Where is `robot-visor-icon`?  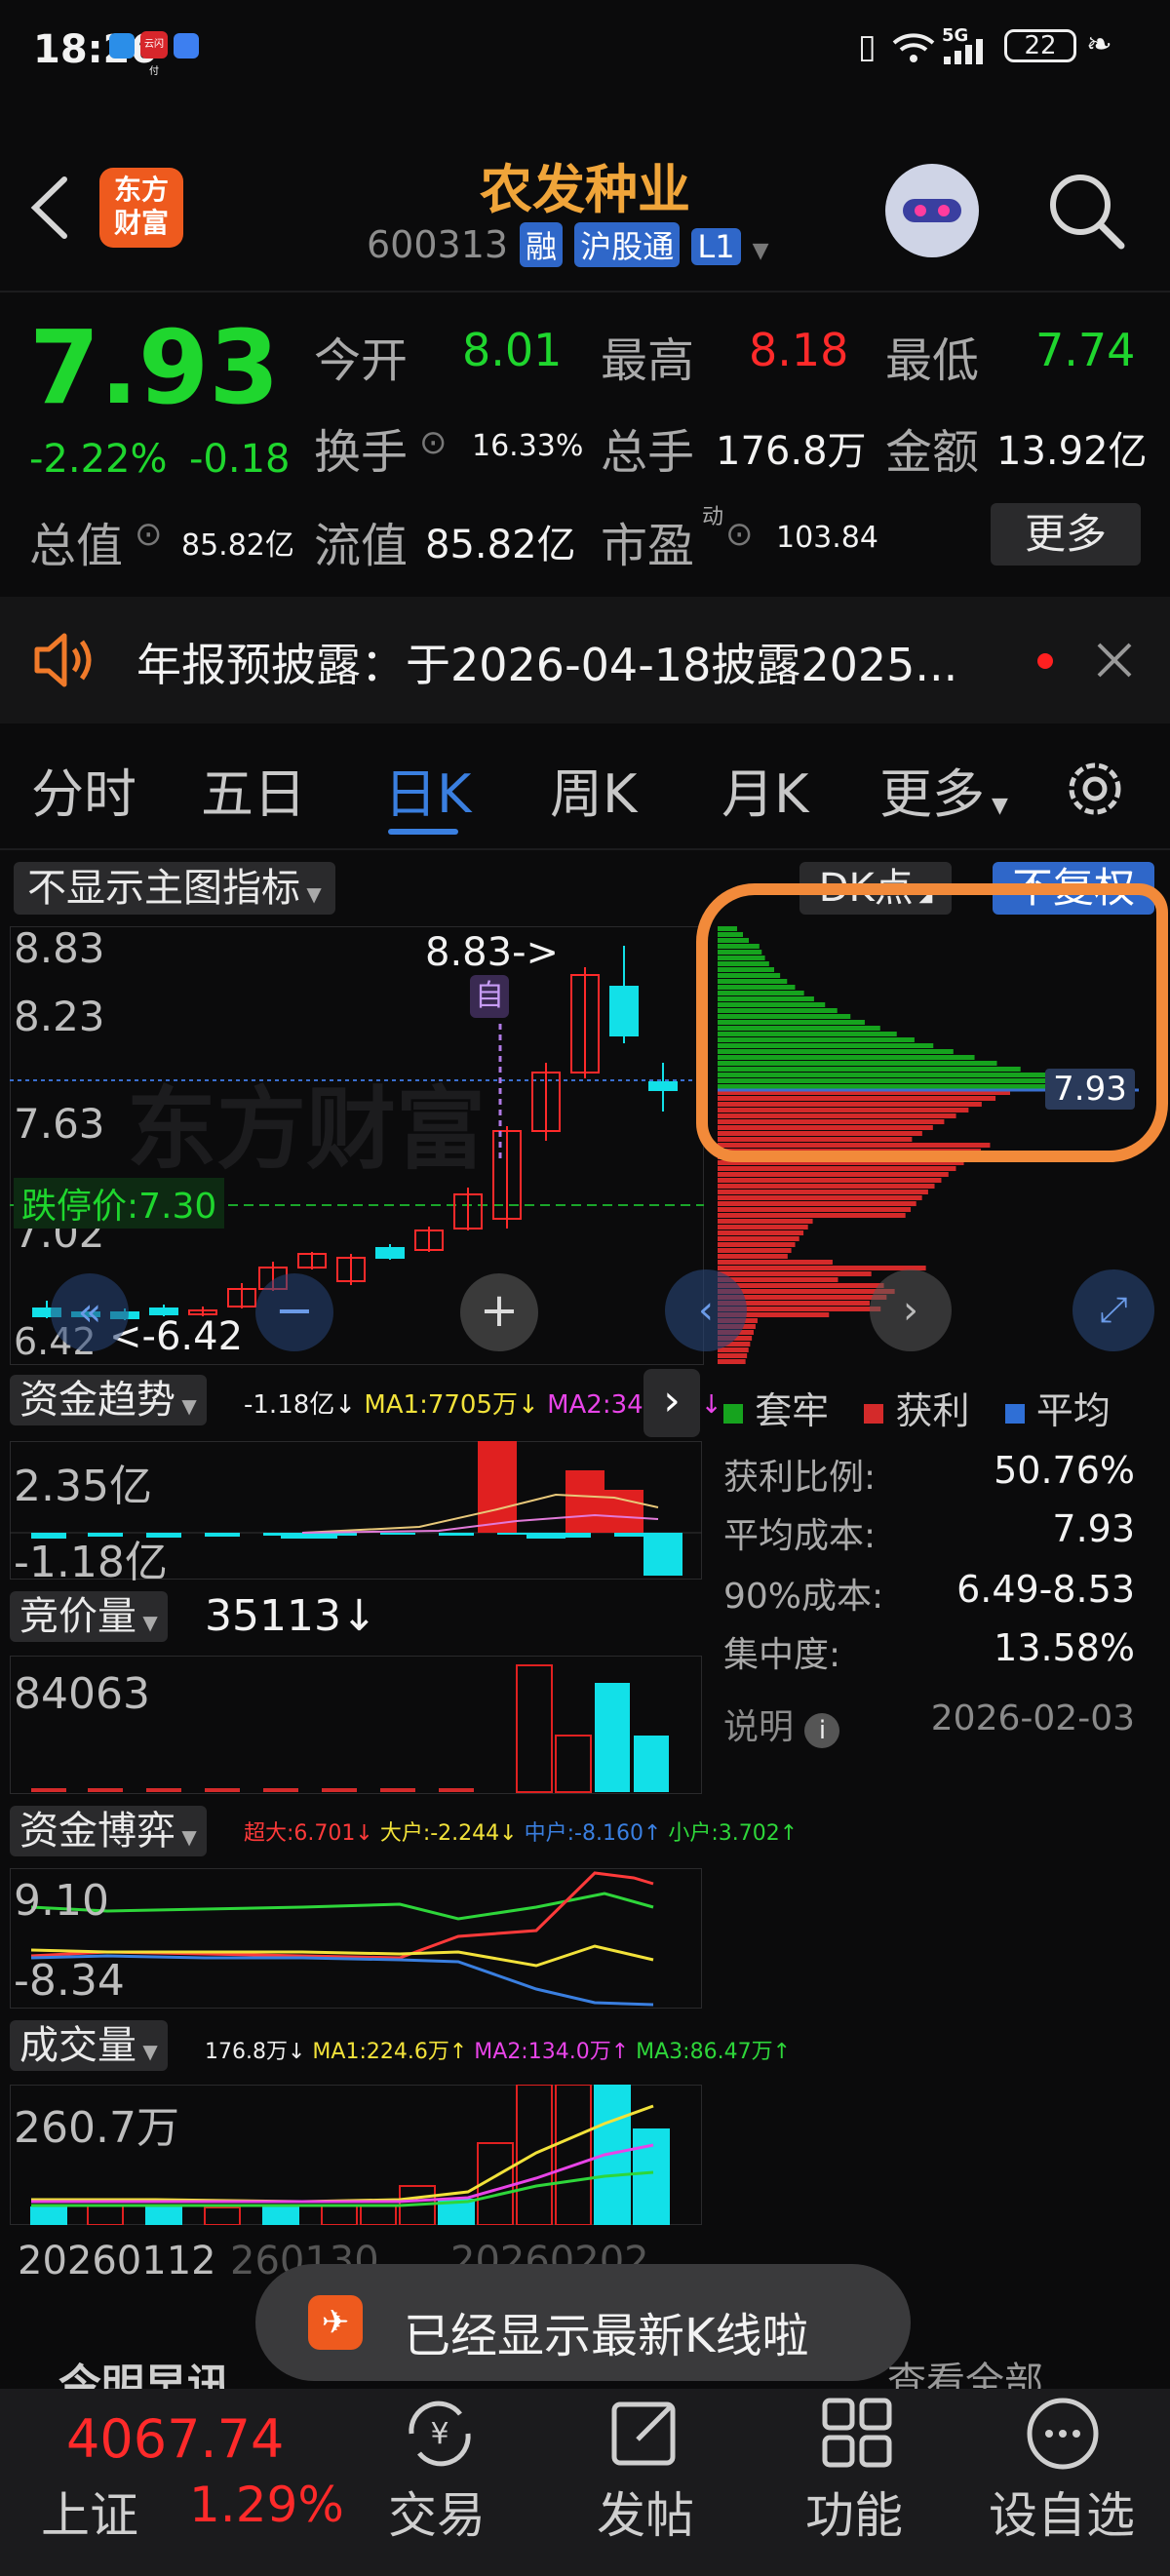 robot-visor-icon is located at coordinates (932, 210).